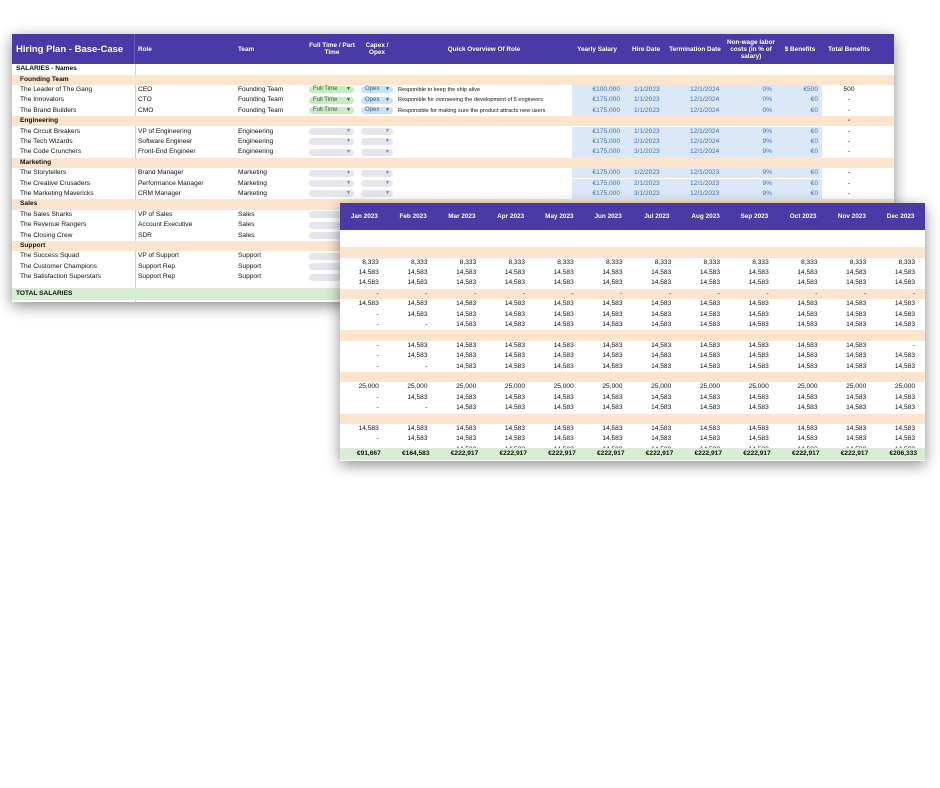  Describe the element at coordinates (187, 132) in the screenshot. I see `role-cell: VP of Engineering` at that location.